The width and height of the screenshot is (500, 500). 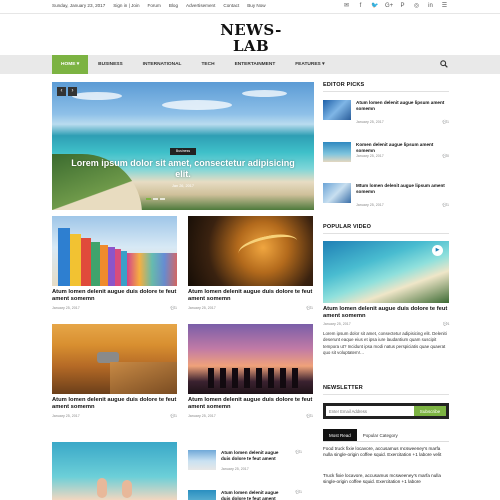 What do you see at coordinates (386, 229) in the screenshot?
I see `popular-video-section: POPULAR VIDEO` at bounding box center [386, 229].